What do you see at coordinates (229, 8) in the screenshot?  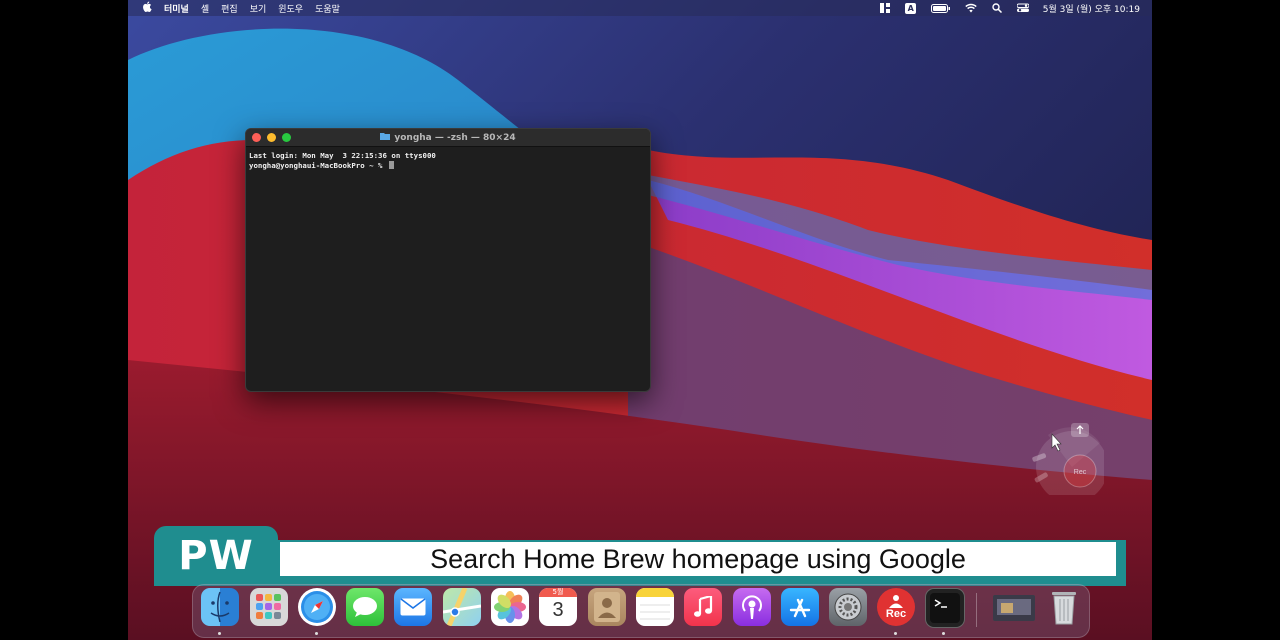 I see `menu-edit: 편집` at bounding box center [229, 8].